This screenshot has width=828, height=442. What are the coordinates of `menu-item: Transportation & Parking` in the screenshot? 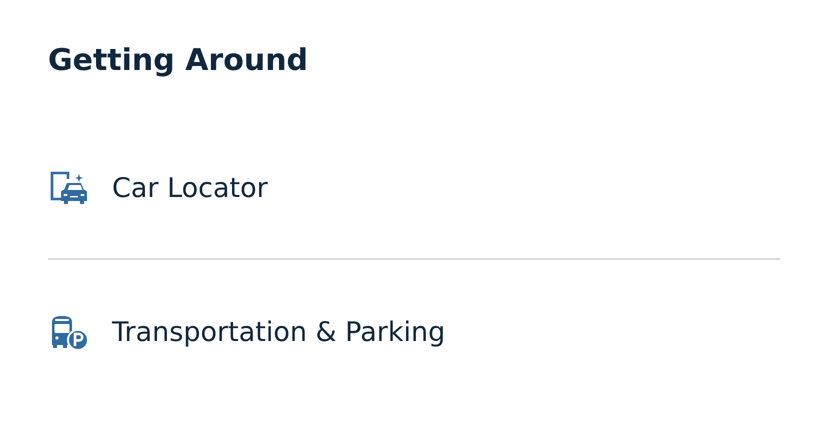 It's located at (279, 332).